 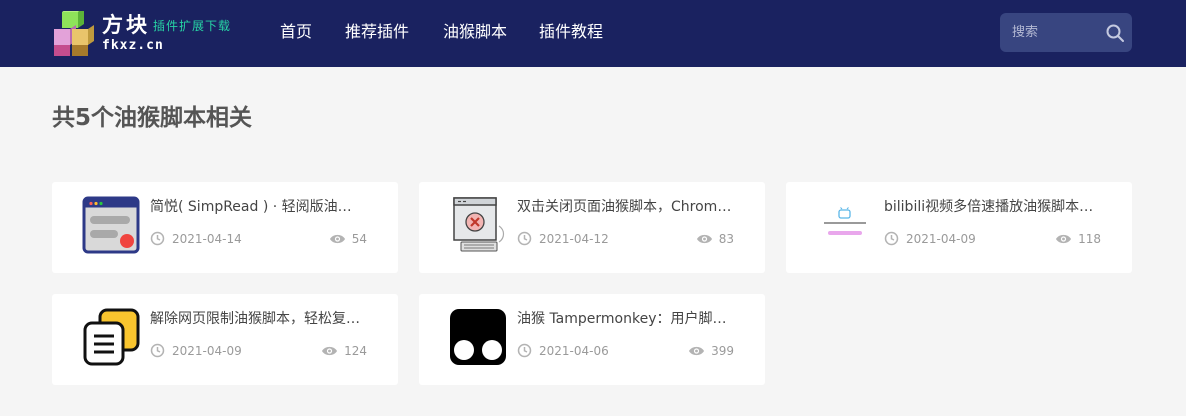 I want to click on site-logo: 方块 插件扩展下载 fkxz.cn, so click(x=152, y=34).